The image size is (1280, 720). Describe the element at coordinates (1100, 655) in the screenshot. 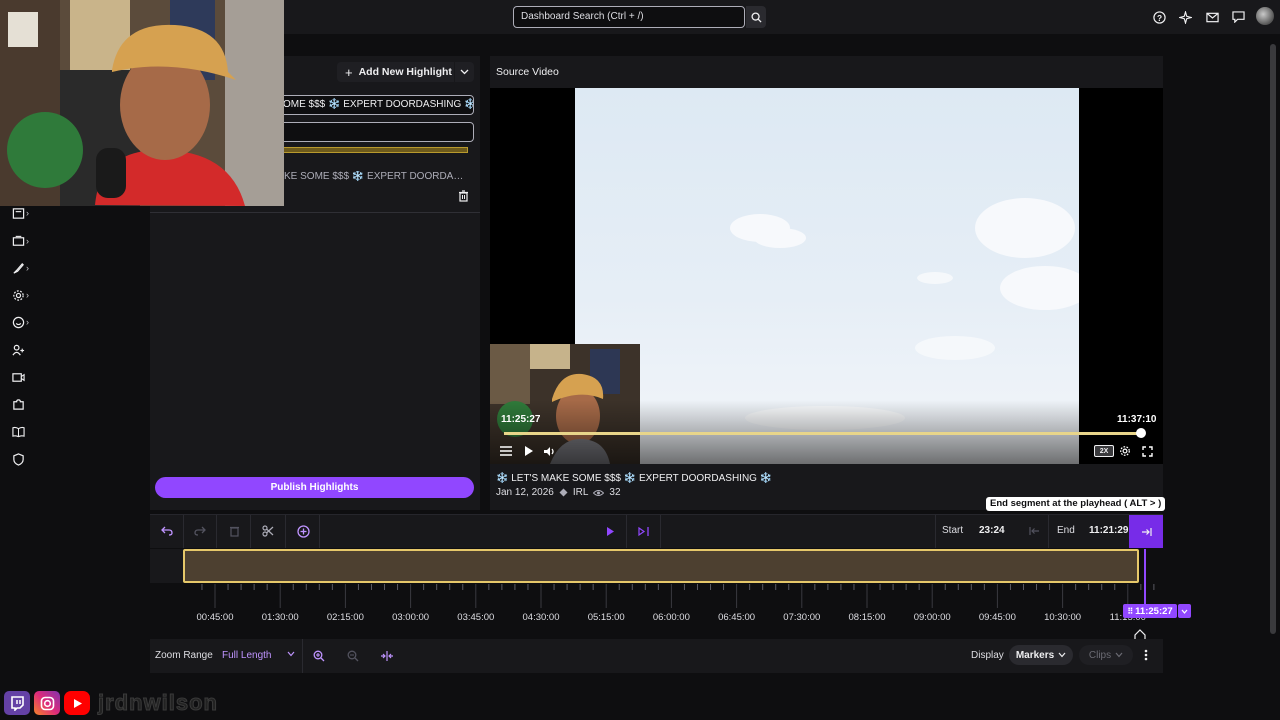

I see `clips-label: Clips` at that location.